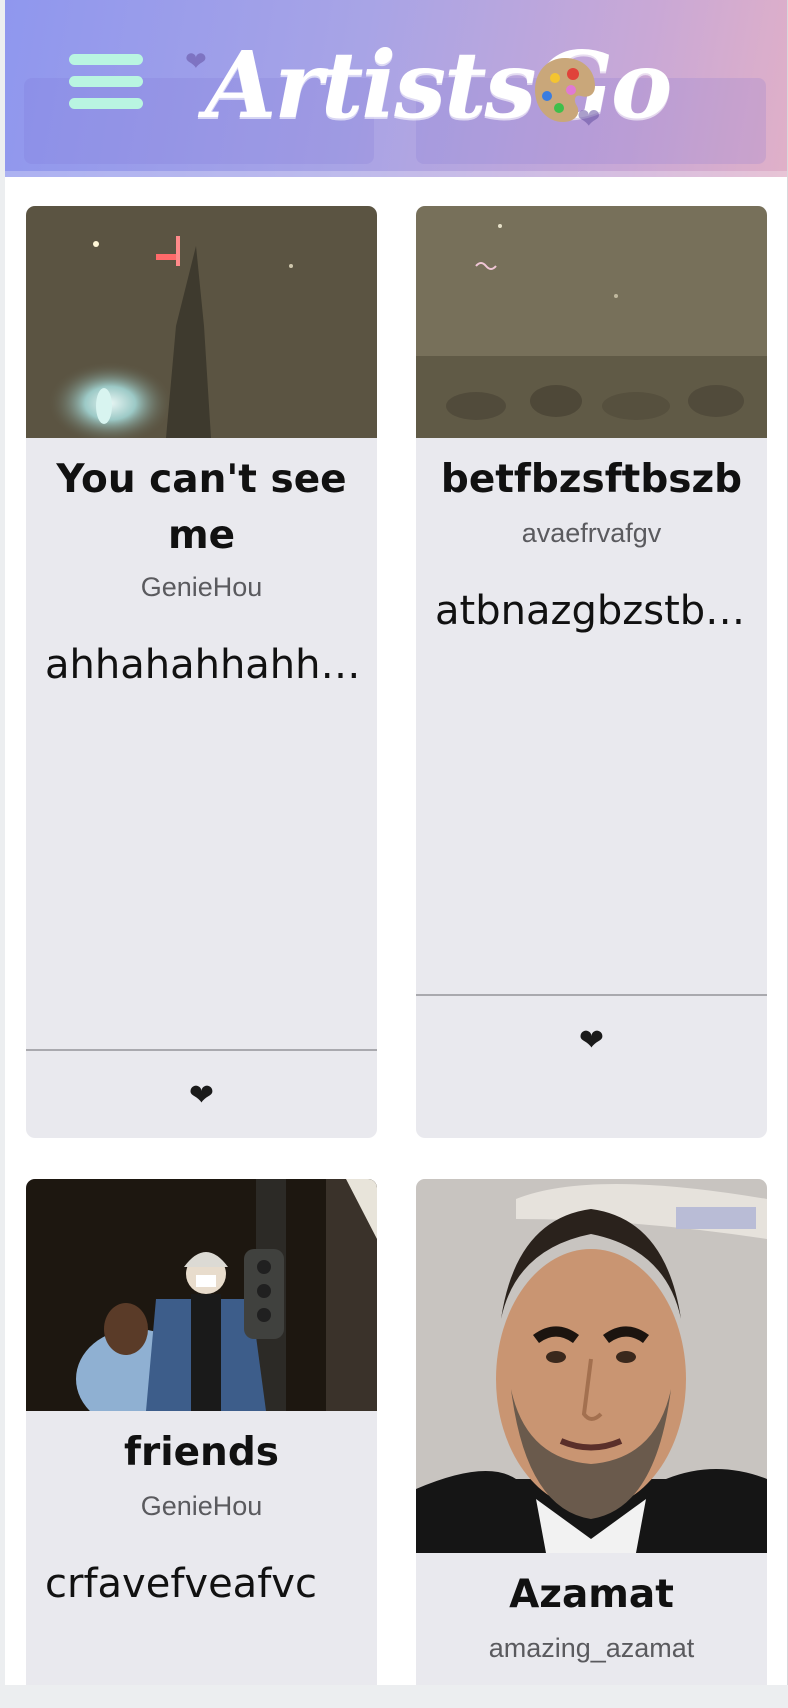 The width and height of the screenshot is (788, 1708). I want to click on post-description: atbnazgbzstbzsbt, so click(593, 611).